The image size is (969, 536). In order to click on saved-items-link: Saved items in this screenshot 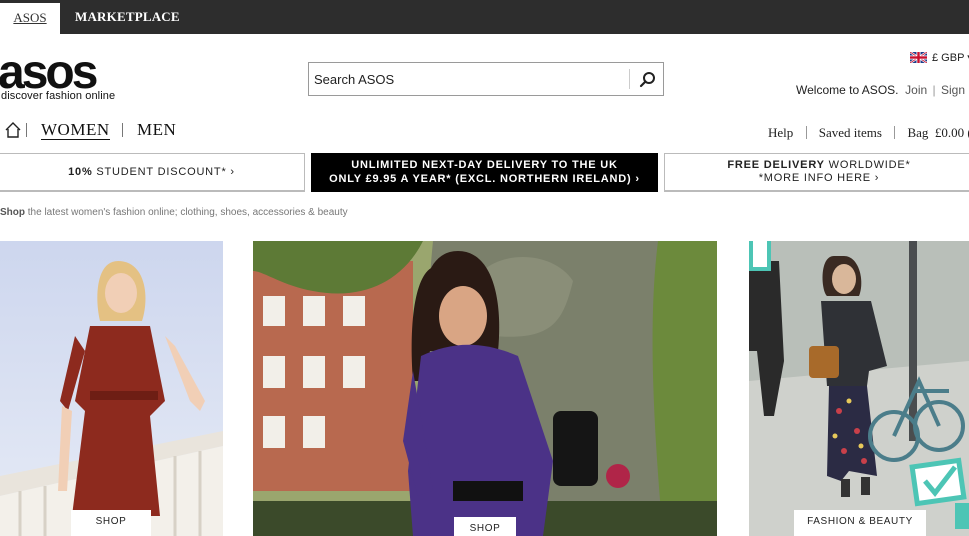, I will do `click(850, 133)`.